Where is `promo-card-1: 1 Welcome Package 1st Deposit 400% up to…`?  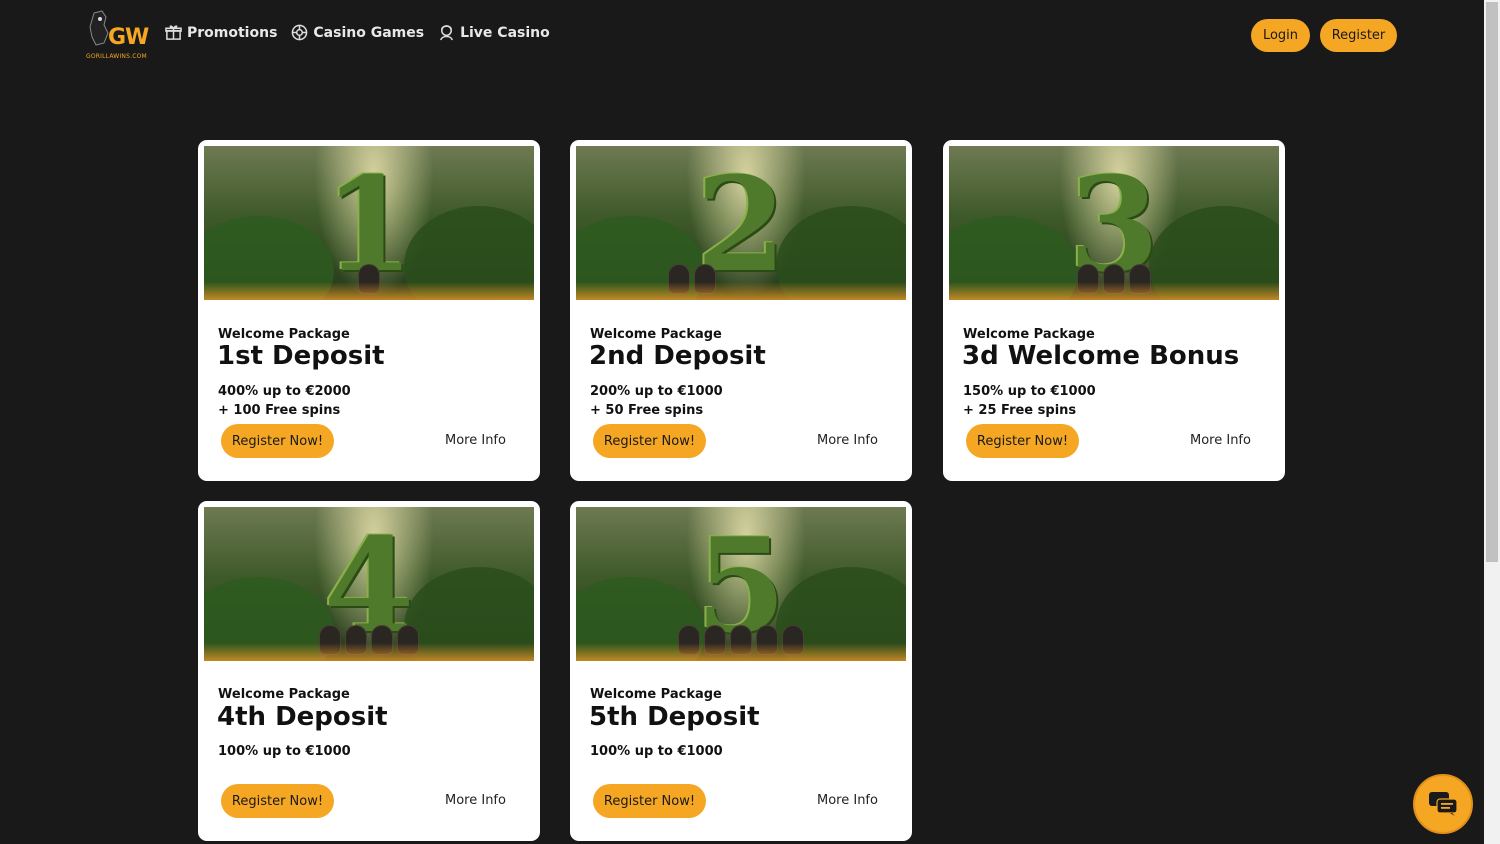 promo-card-1: 1 Welcome Package 1st Deposit 400% up to… is located at coordinates (369, 310).